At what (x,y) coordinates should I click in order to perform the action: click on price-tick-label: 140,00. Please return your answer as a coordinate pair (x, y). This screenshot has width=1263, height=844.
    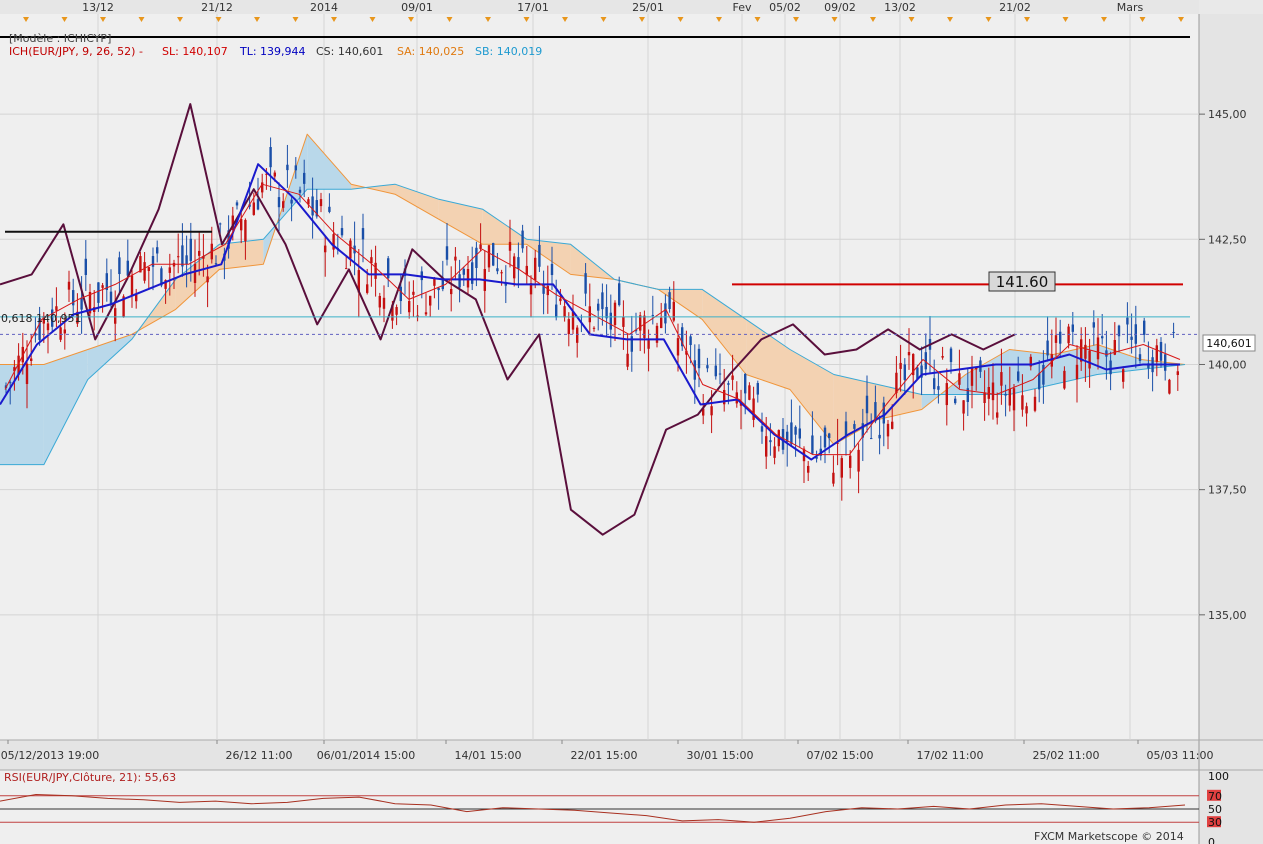
    Looking at the image, I should click on (1227, 364).